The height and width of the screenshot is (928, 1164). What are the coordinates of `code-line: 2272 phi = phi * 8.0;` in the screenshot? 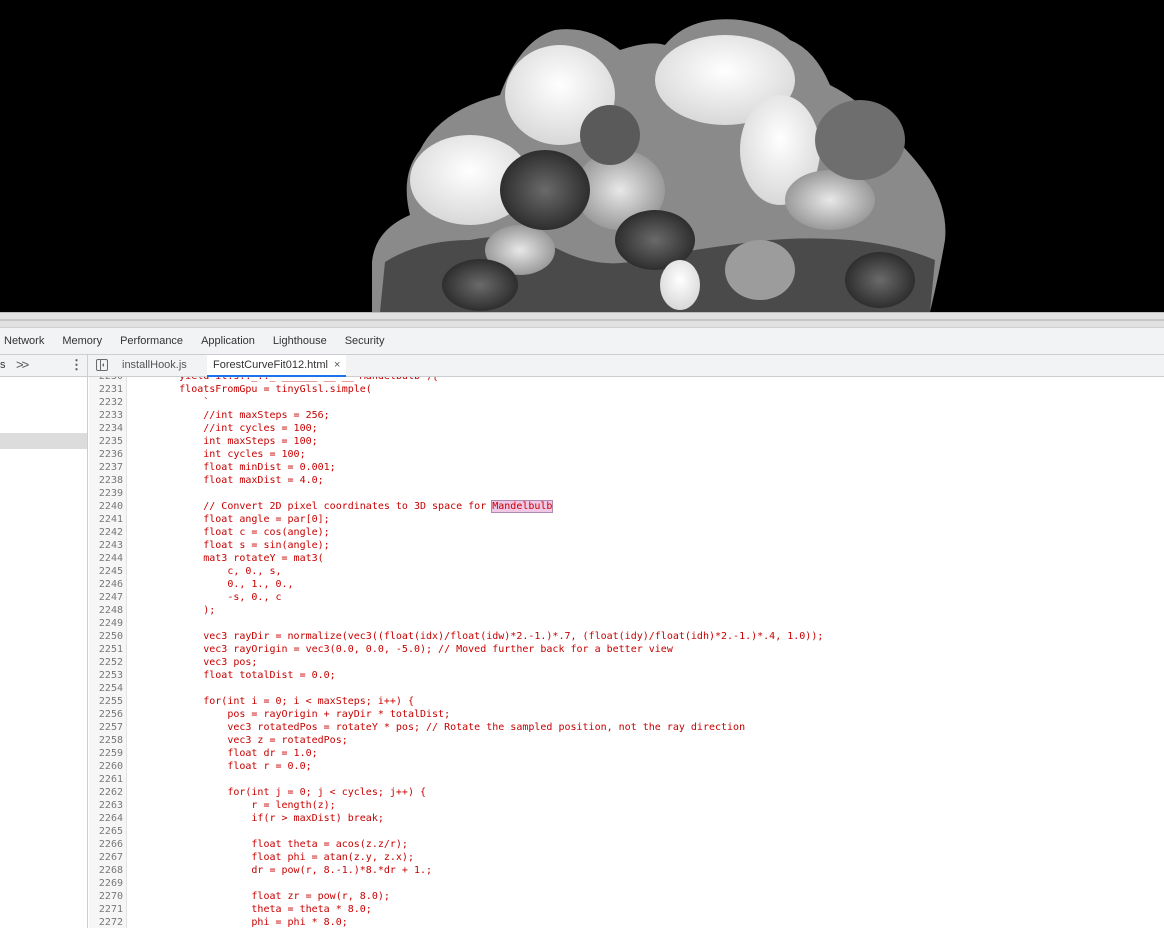 It's located at (626, 922).